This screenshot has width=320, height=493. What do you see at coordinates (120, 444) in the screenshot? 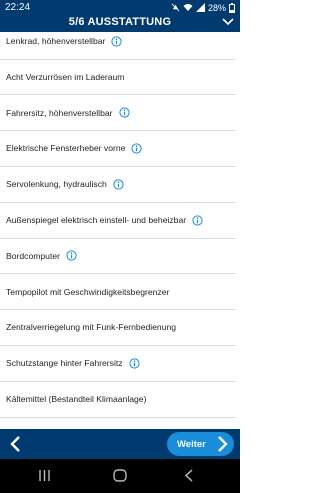
I see `bottom-action-bar: Weiter` at bounding box center [120, 444].